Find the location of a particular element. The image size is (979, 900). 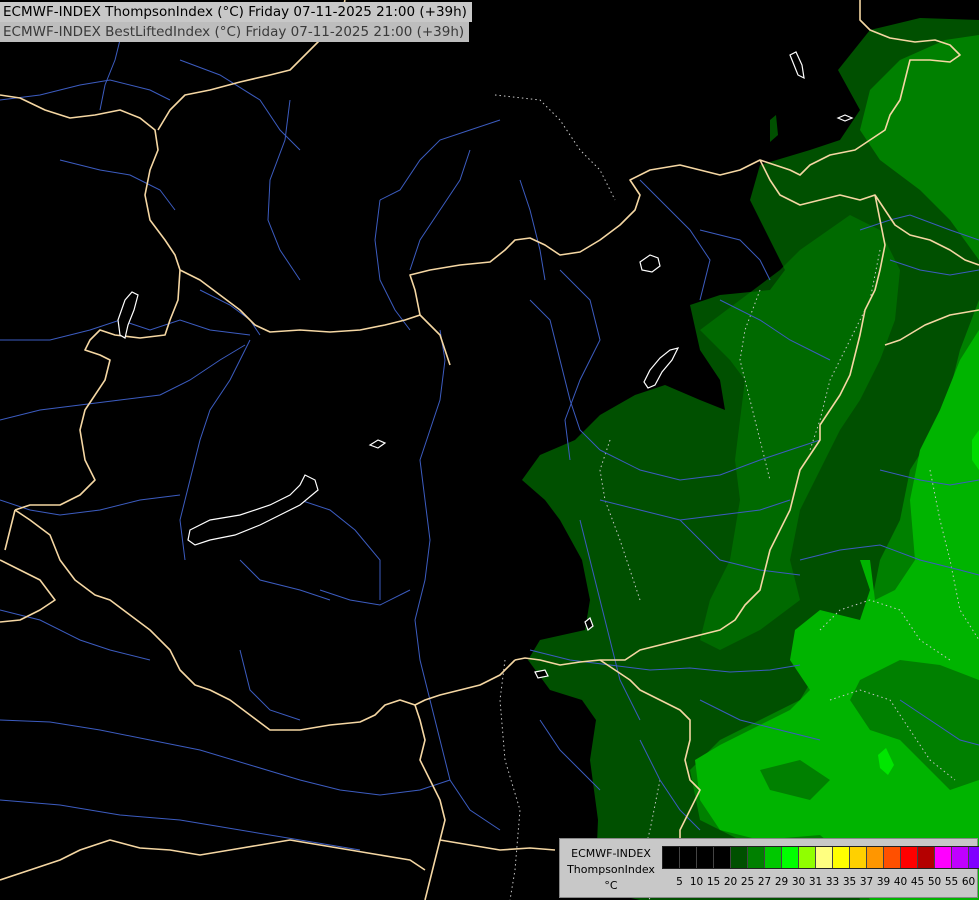

legend-tick-label: 37 is located at coordinates (866, 882).